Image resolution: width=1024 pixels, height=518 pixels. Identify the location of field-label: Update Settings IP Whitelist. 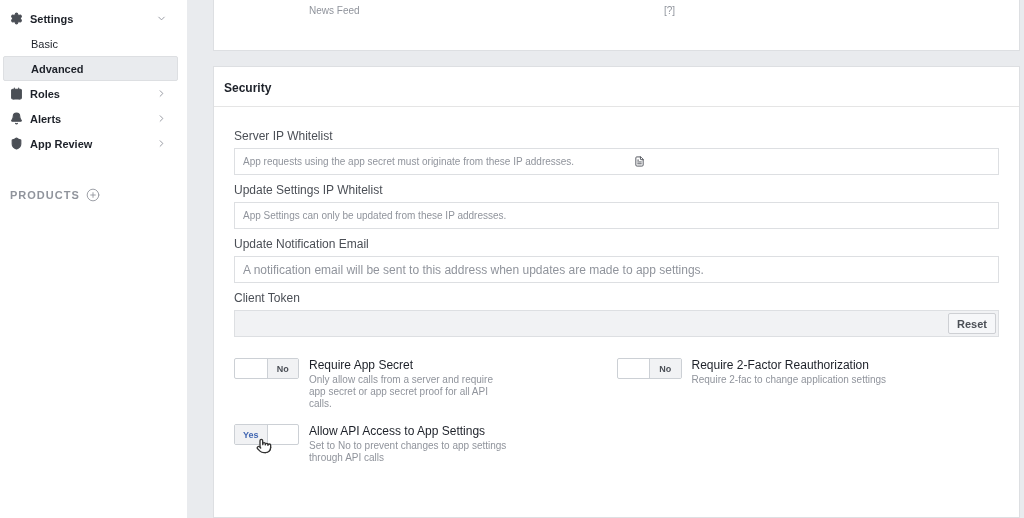
(309, 190).